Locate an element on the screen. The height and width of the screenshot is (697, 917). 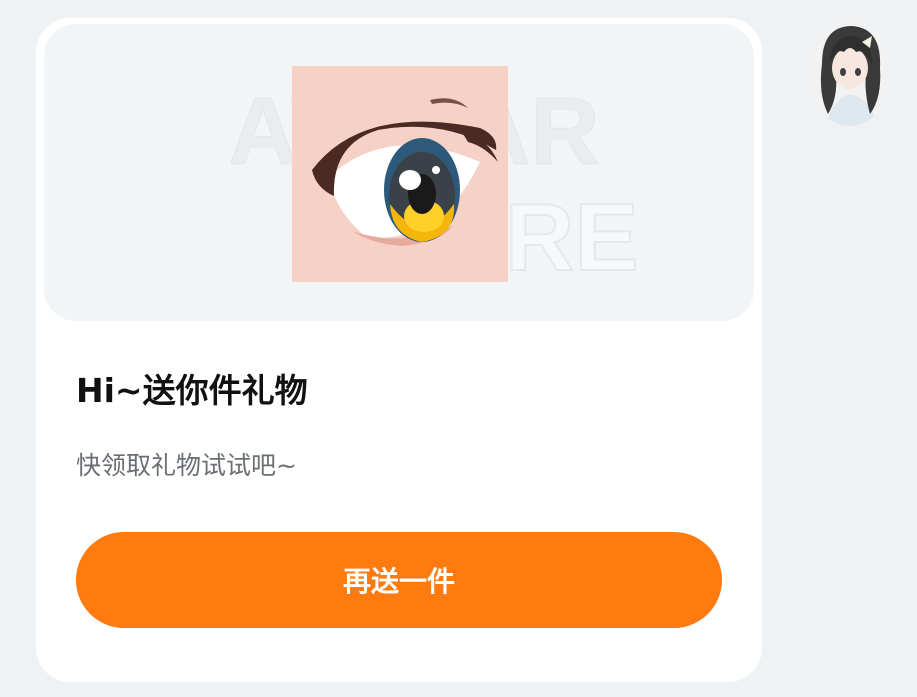
avatar is located at coordinates (850, 72).